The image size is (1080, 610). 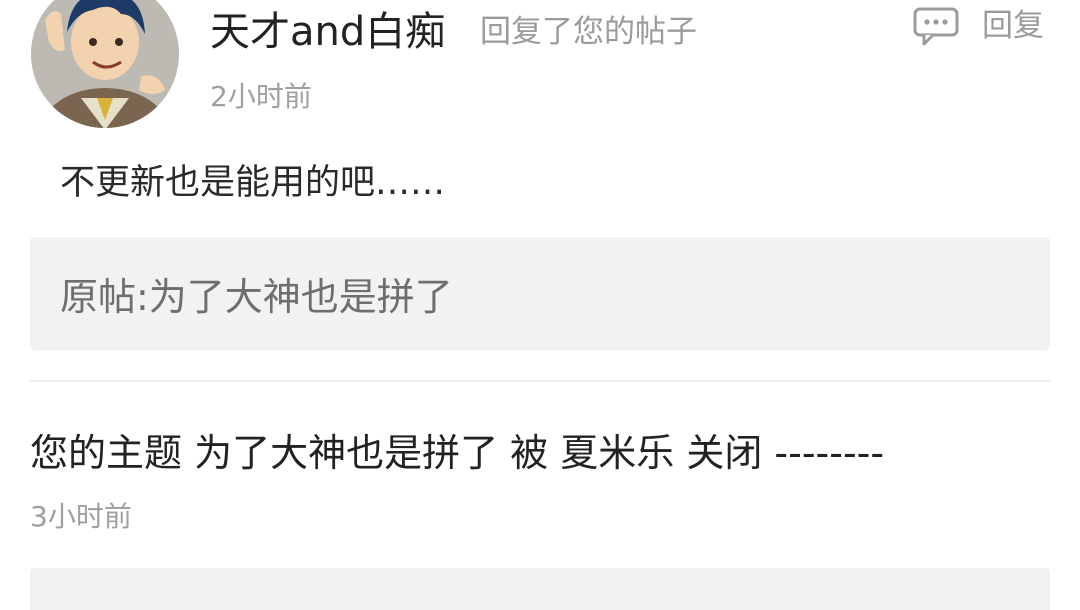 I want to click on avatar, so click(x=105, y=64).